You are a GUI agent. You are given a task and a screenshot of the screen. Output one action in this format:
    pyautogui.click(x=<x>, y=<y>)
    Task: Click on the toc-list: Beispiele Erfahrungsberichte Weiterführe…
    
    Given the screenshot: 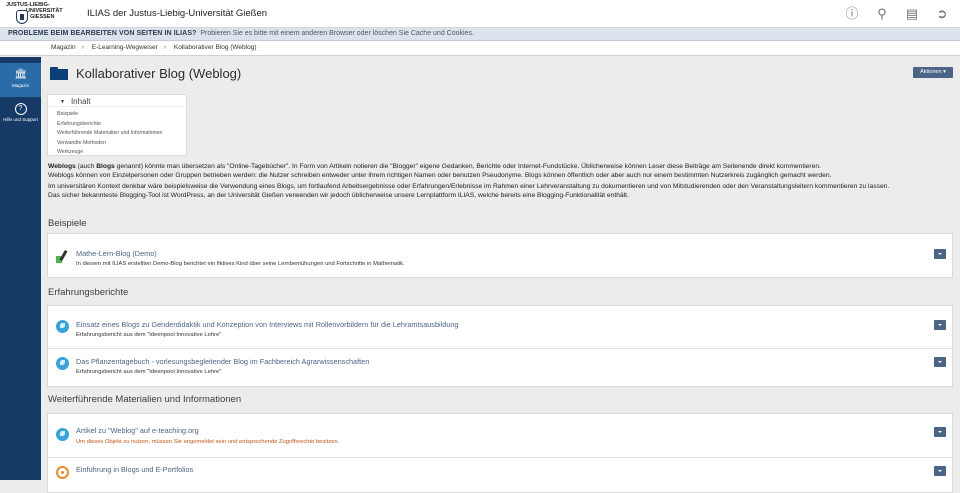 What is the action you would take?
    pyautogui.click(x=117, y=132)
    